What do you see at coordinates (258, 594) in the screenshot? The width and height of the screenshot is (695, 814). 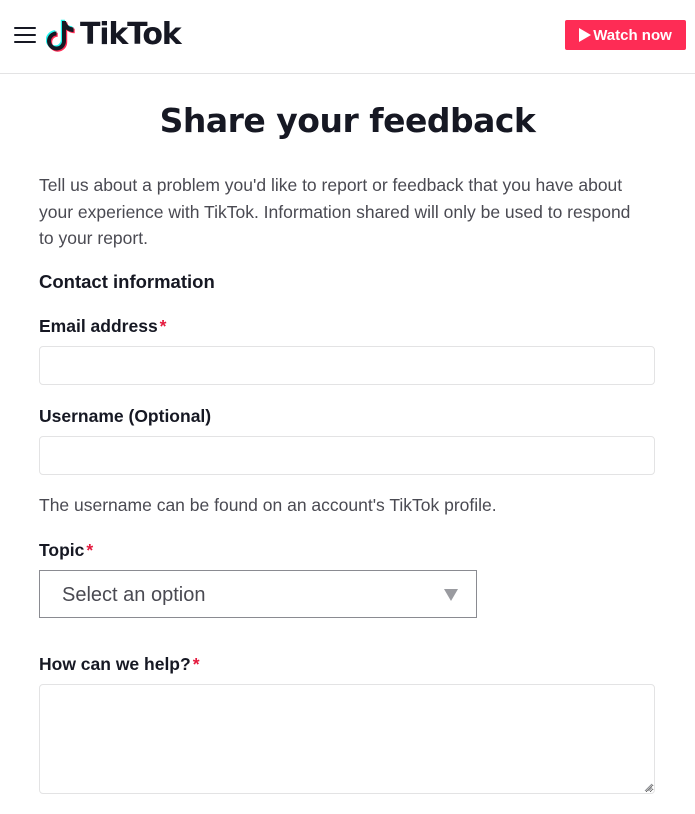 I see `topic-select: Select an option` at bounding box center [258, 594].